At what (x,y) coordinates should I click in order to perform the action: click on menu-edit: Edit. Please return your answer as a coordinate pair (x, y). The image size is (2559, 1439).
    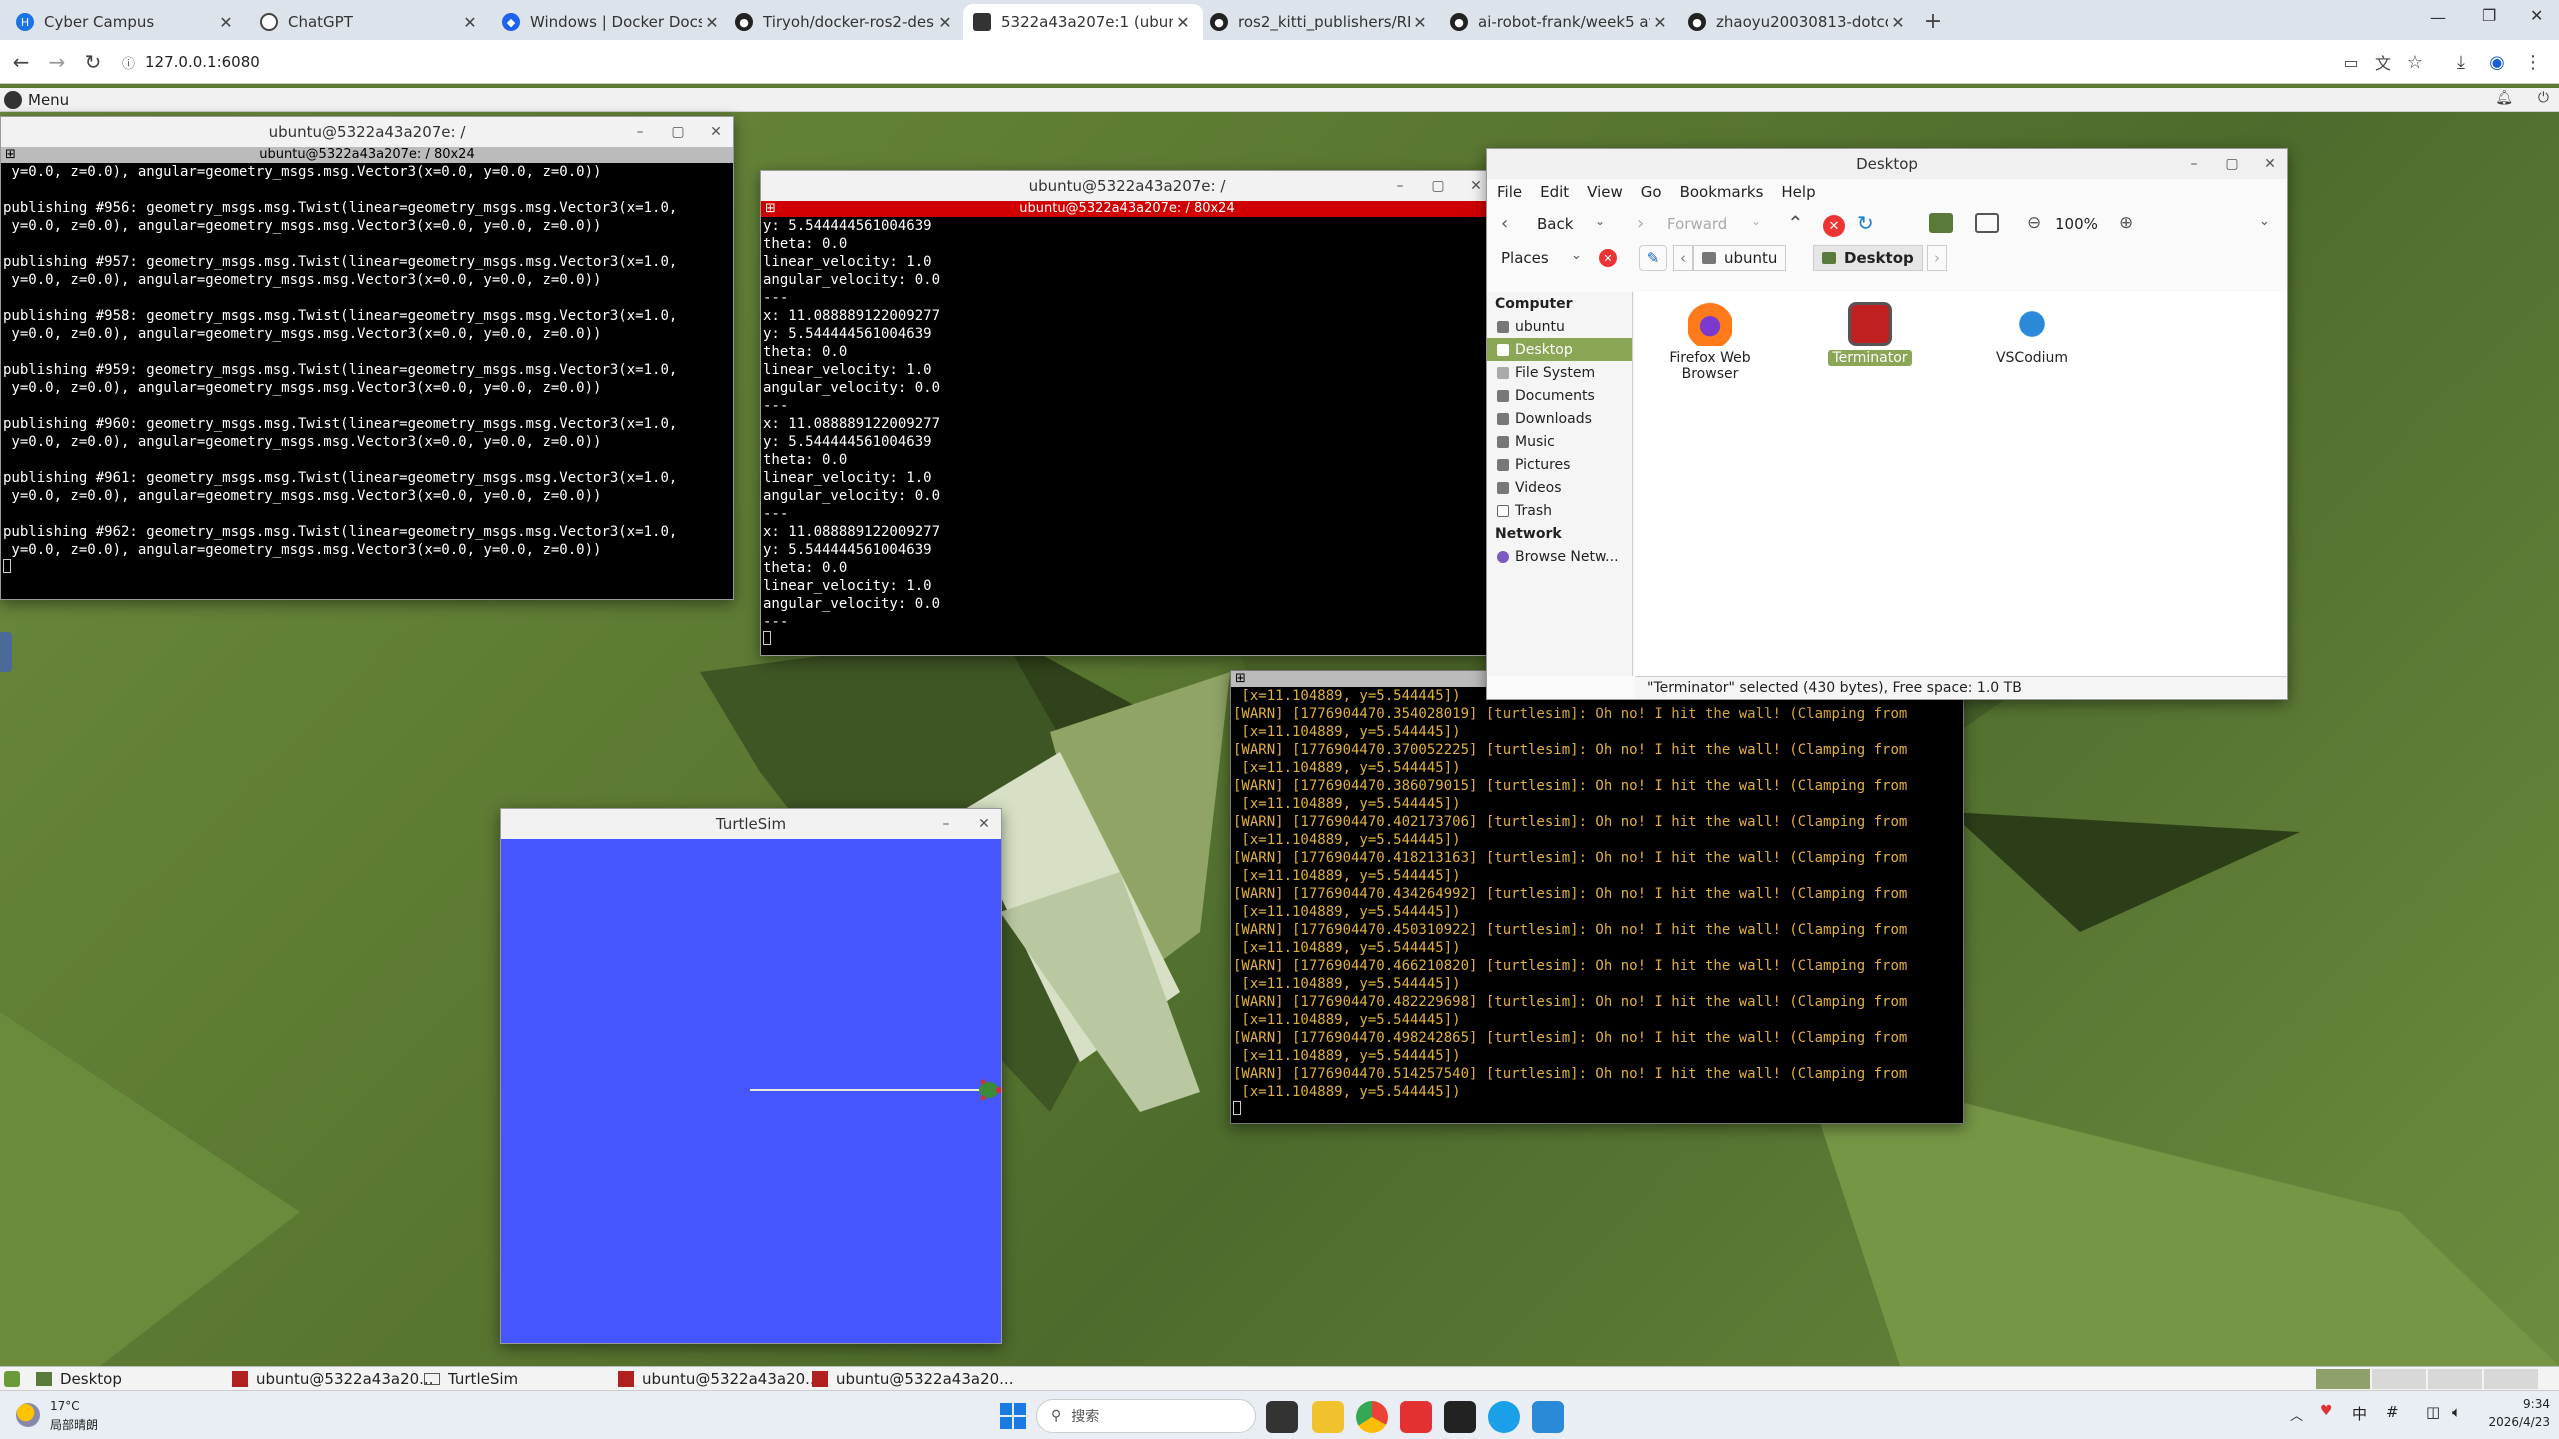
    Looking at the image, I should click on (1554, 192).